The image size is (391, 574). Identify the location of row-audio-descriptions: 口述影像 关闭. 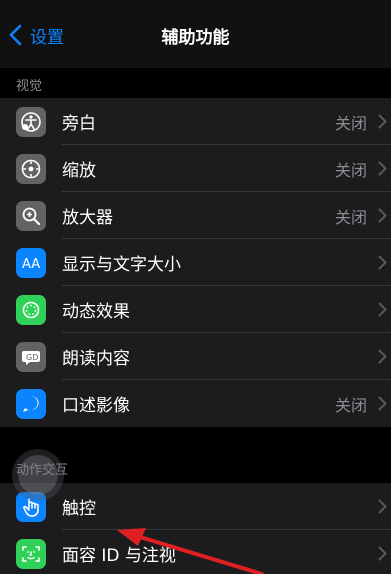
(195, 403).